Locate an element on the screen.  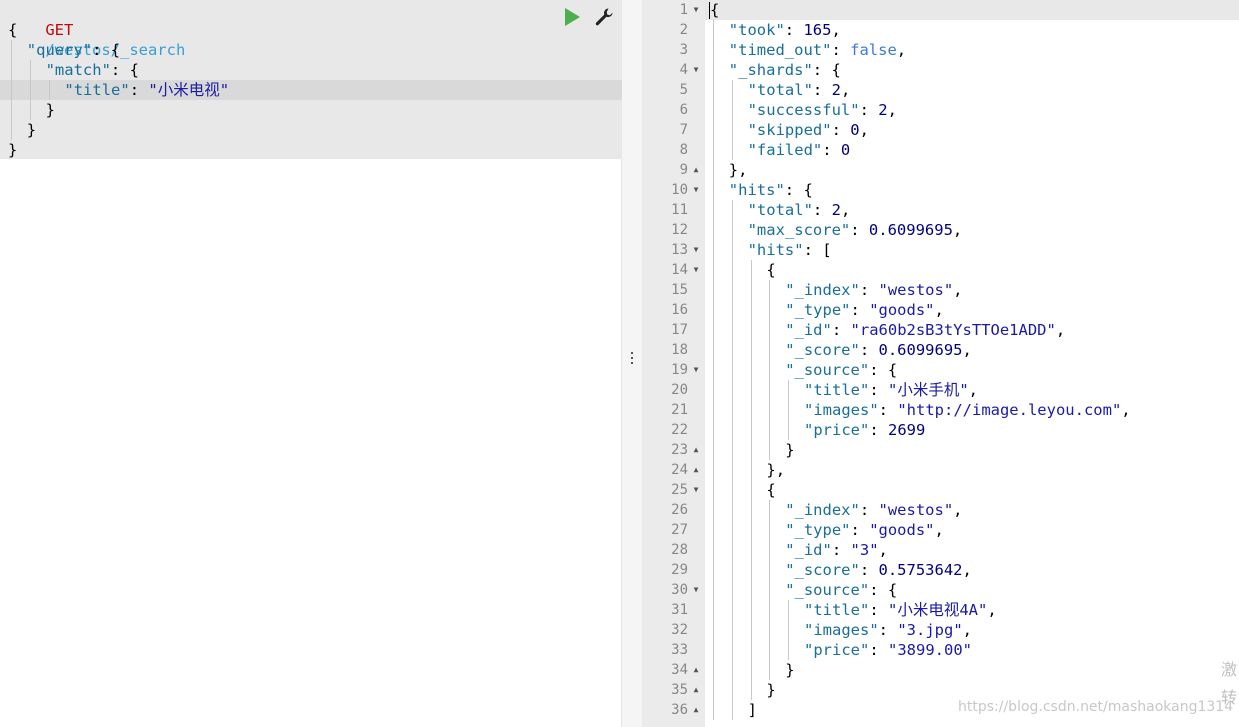
response-line: "hits": { is located at coordinates (771, 190).